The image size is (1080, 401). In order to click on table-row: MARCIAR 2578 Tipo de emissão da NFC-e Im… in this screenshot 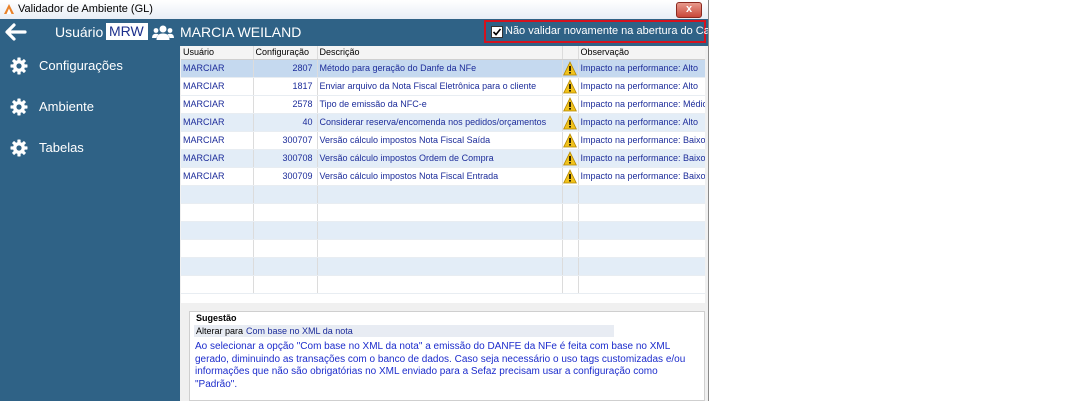, I will do `click(443, 104)`.